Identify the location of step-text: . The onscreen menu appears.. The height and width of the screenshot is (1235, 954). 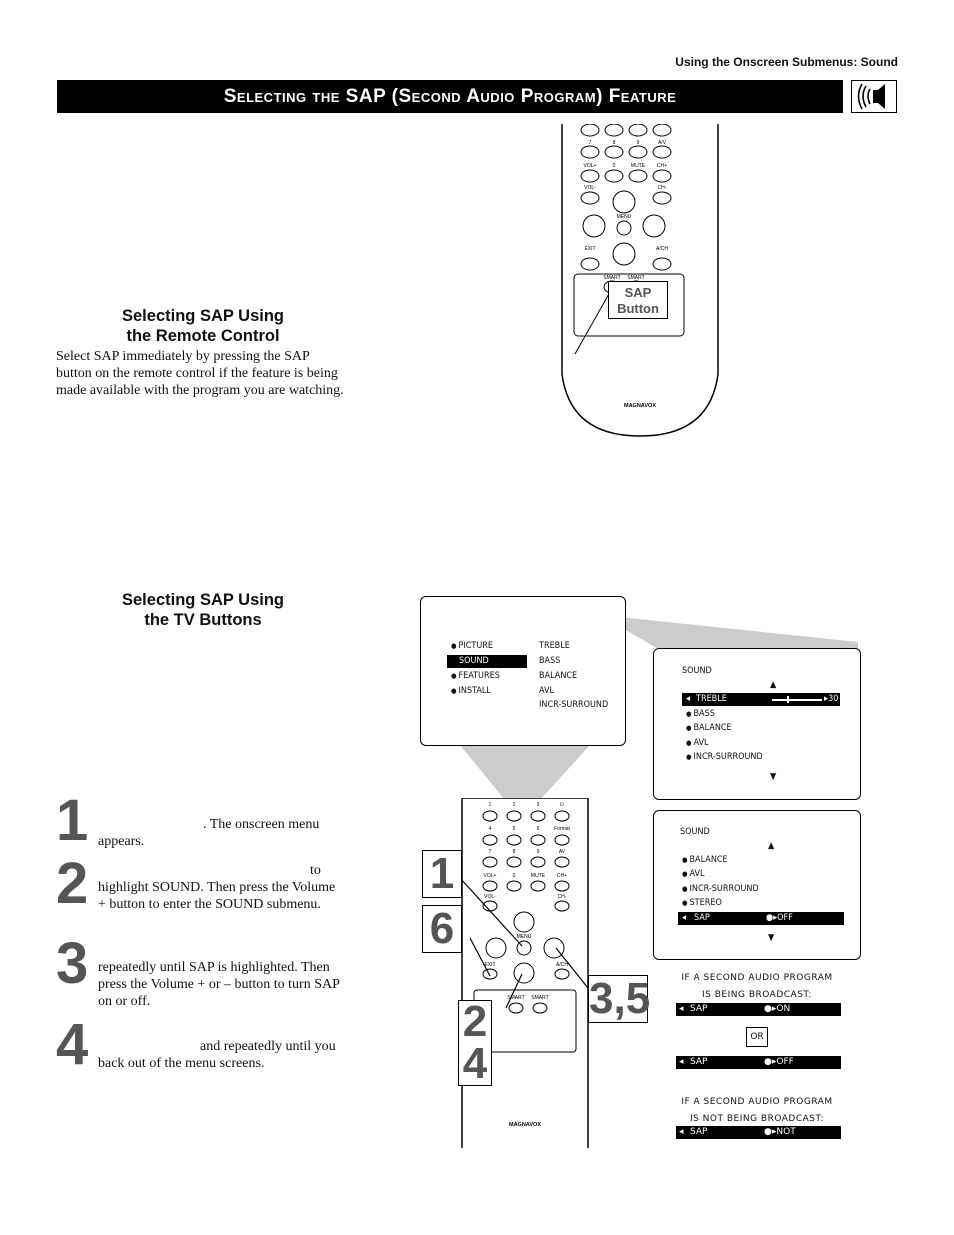
(209, 833).